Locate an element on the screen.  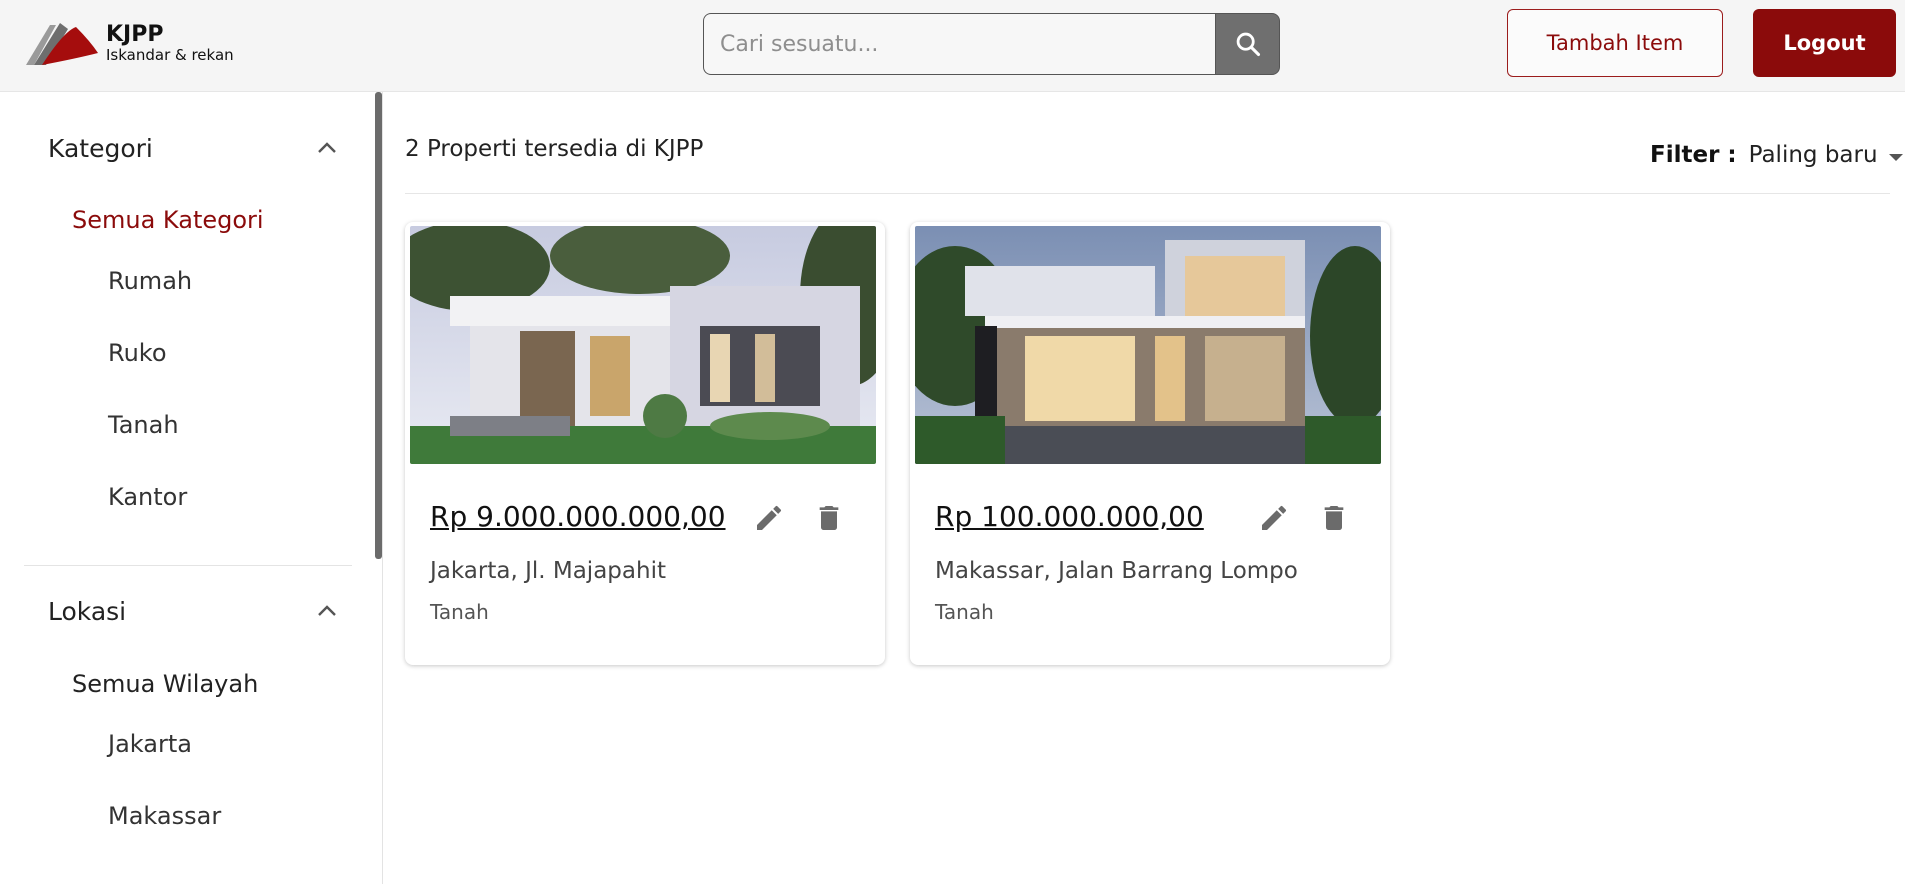
sidebar-item-ruko: Ruko is located at coordinates (137, 353).